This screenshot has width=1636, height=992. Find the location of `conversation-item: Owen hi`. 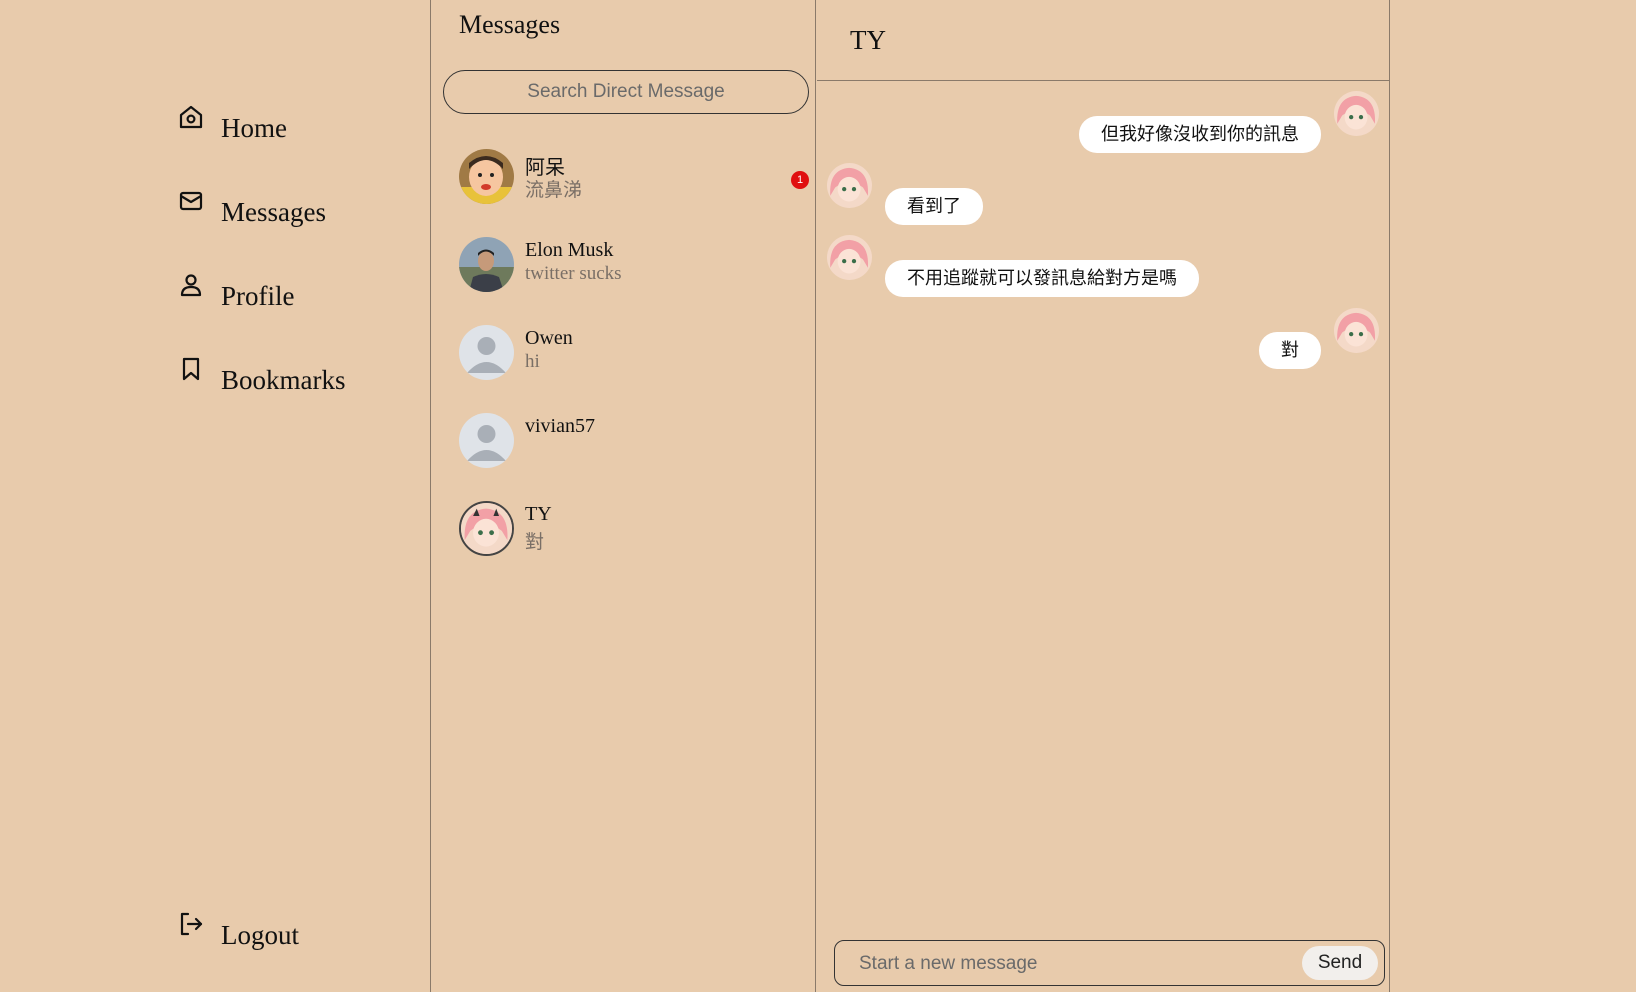

conversation-item: Owen hi is located at coordinates (634, 355).